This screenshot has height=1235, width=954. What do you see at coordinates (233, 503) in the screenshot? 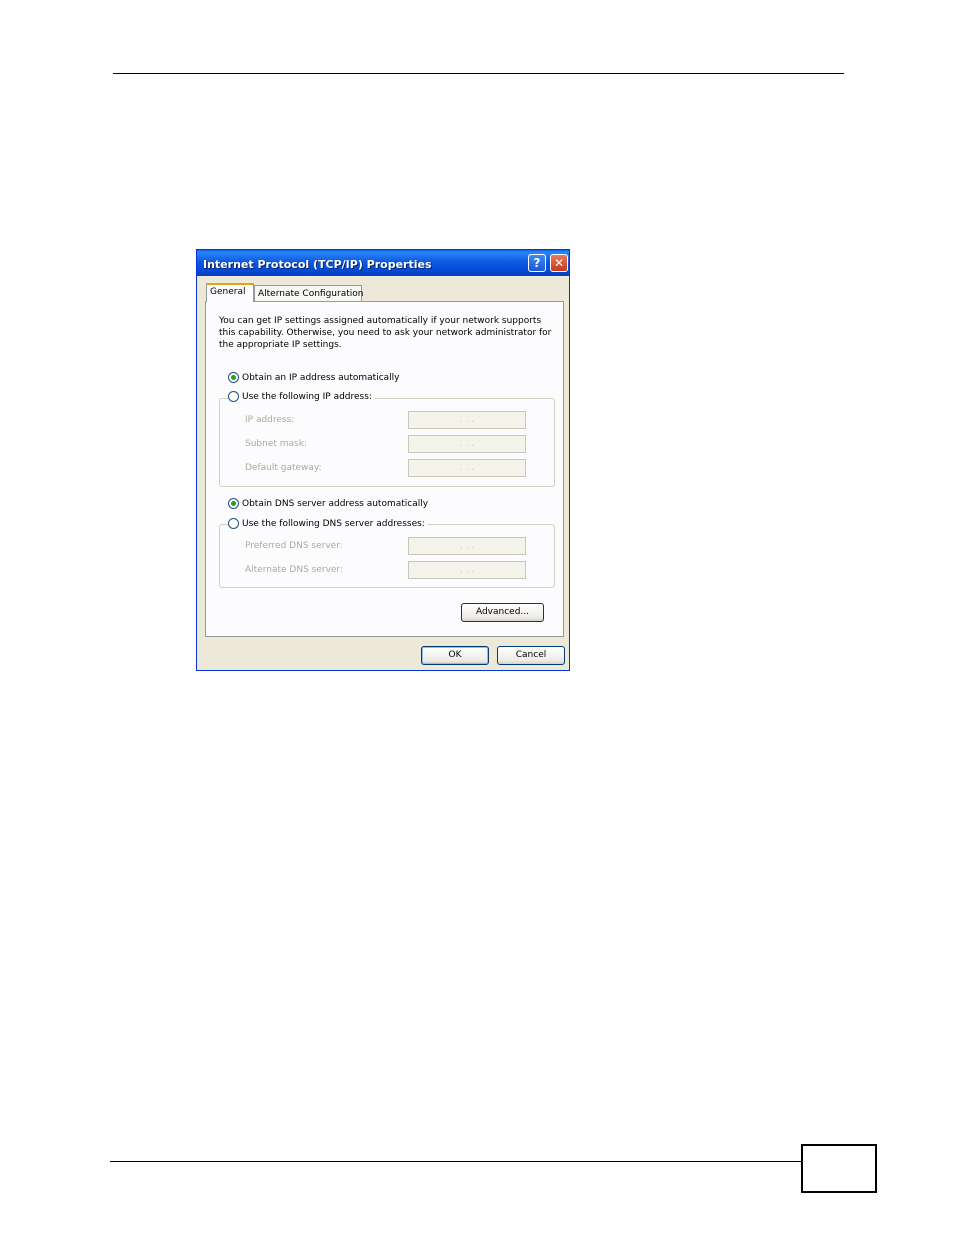
I see `obtain-dns-auto-radio` at bounding box center [233, 503].